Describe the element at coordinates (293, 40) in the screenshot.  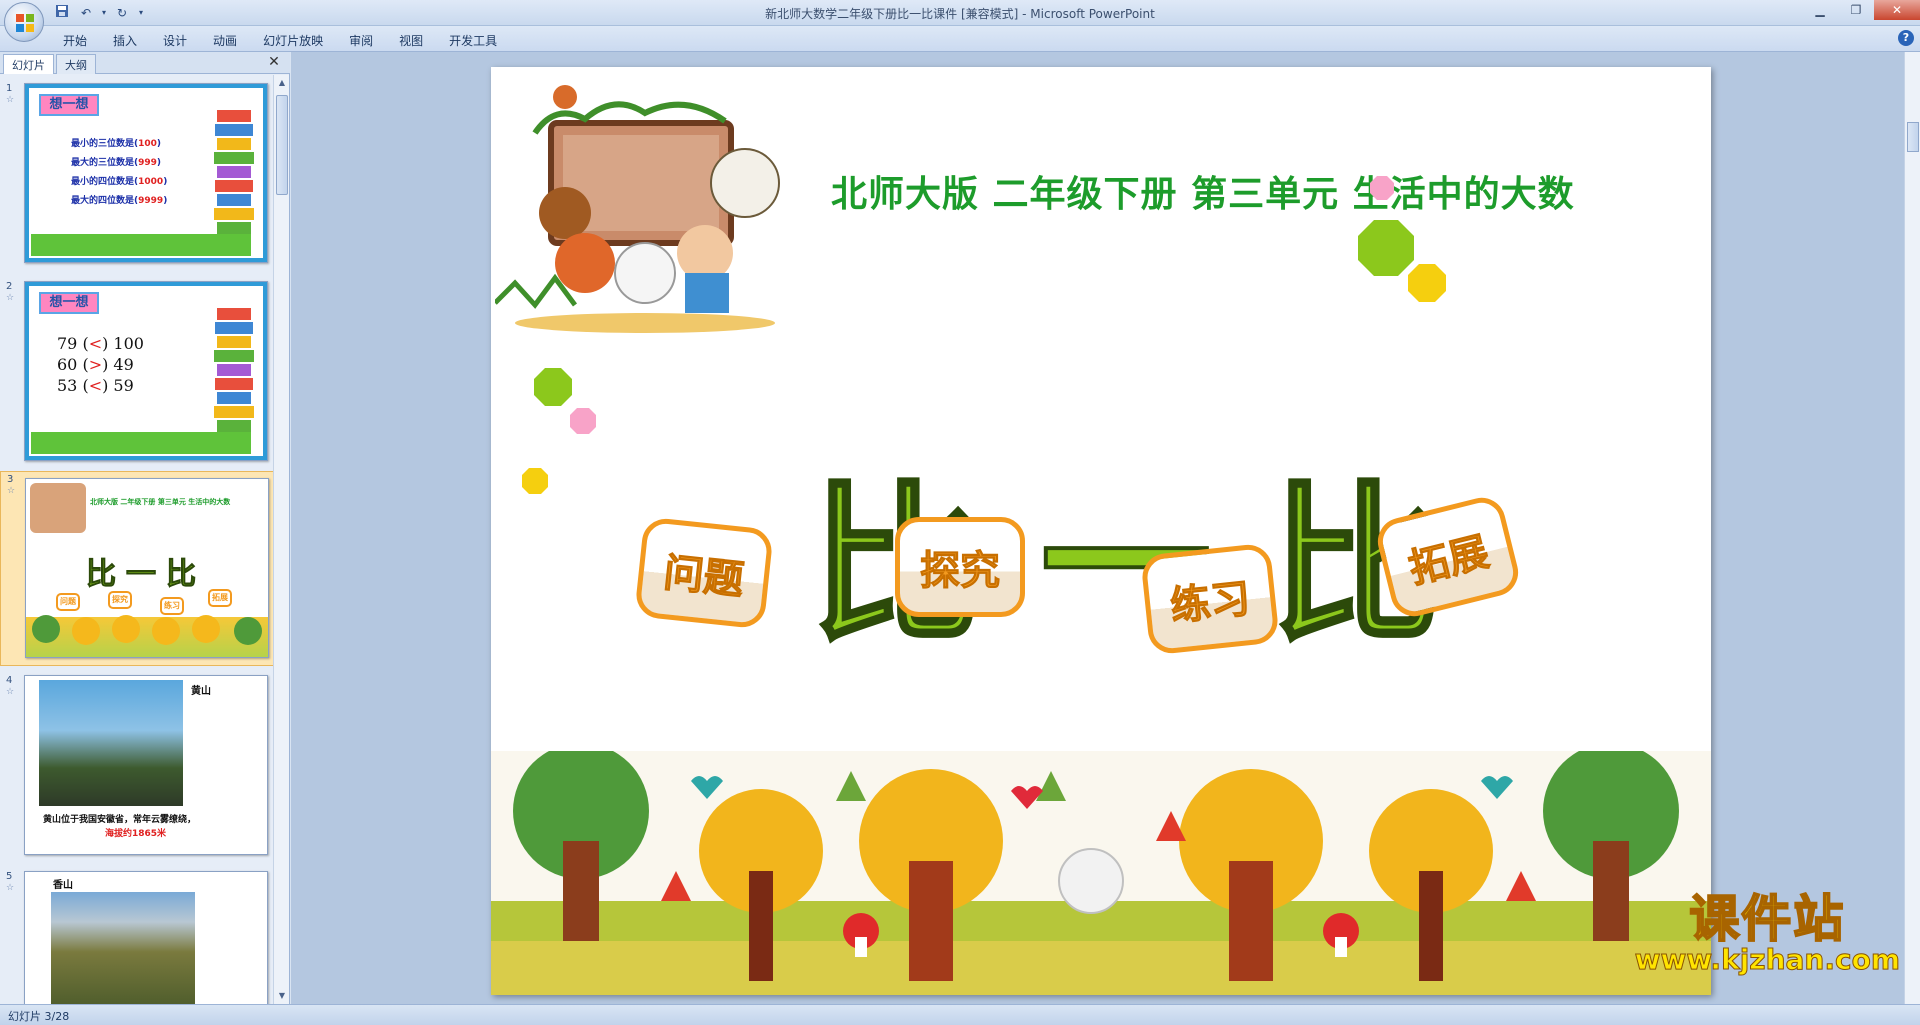
I see `tab-slideshow: 幻灯片放映` at that location.